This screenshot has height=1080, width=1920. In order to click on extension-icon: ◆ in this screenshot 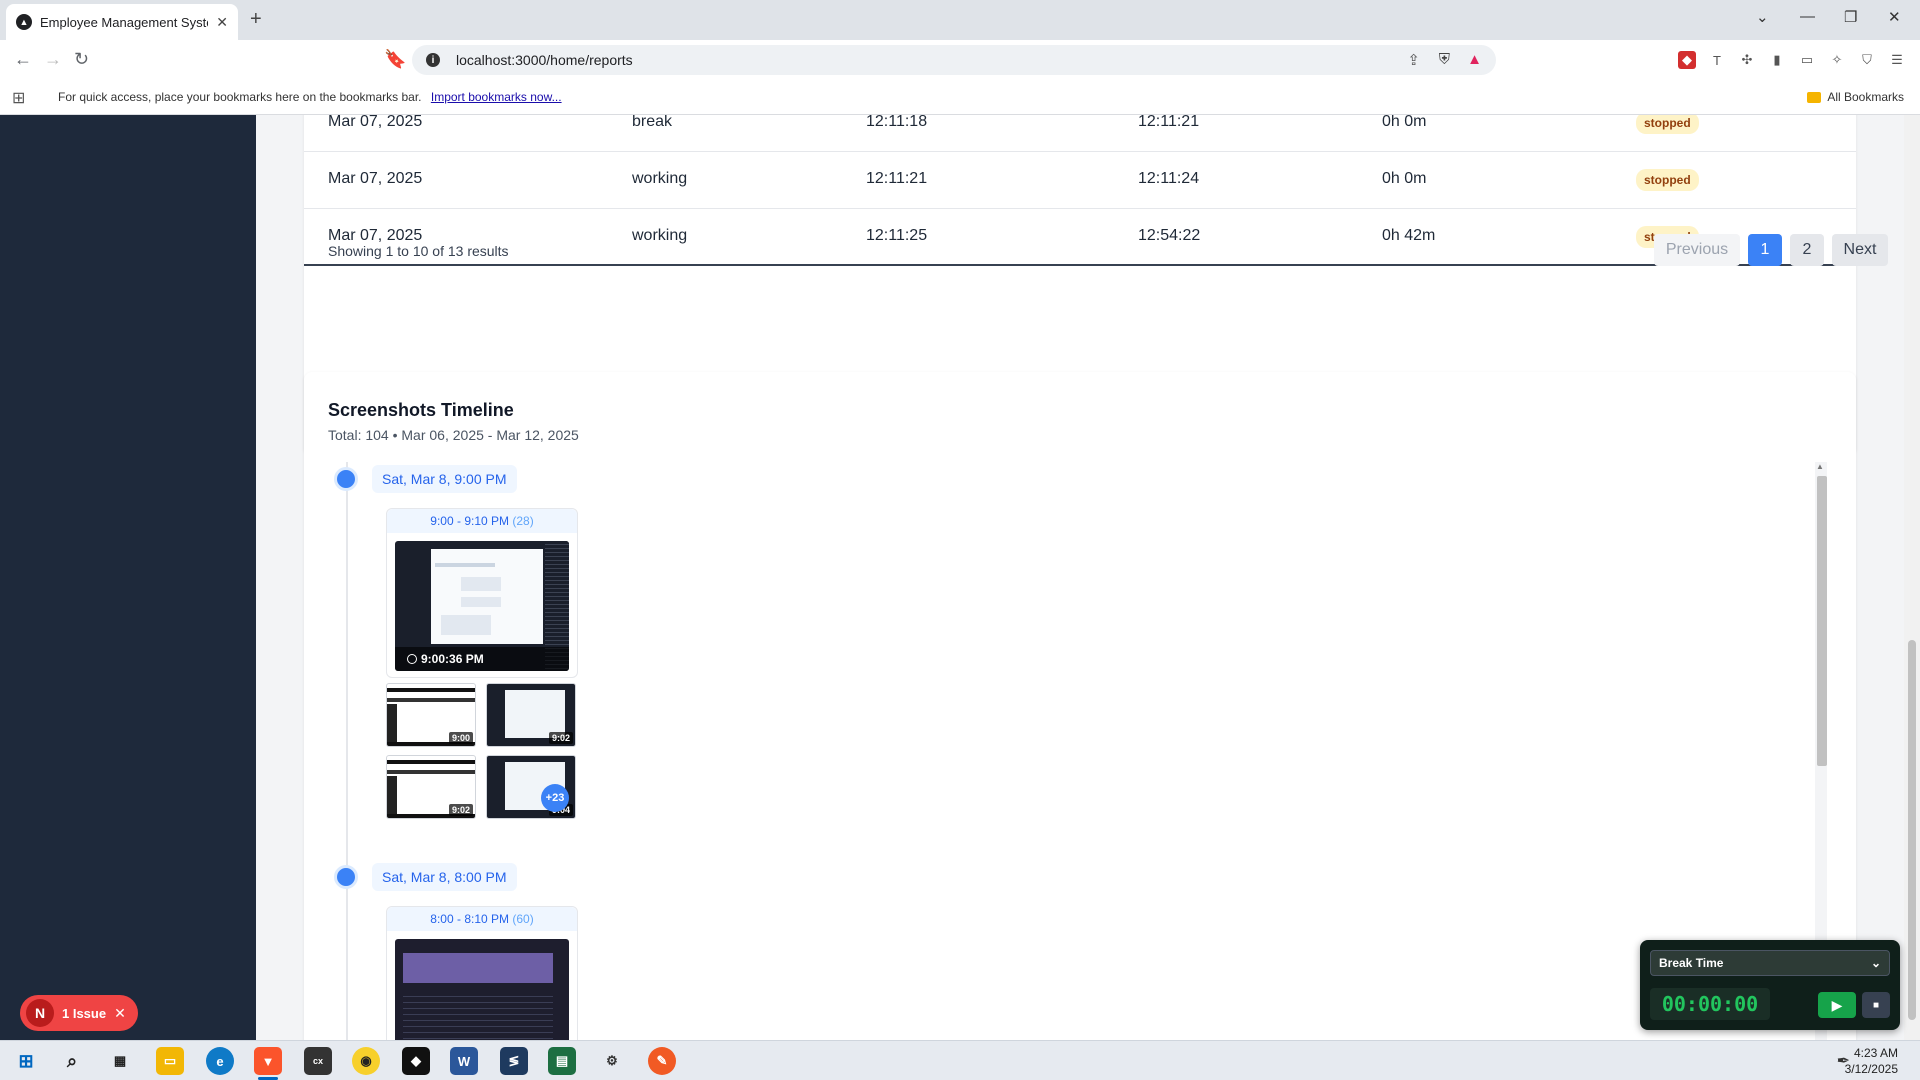, I will do `click(1687, 60)`.